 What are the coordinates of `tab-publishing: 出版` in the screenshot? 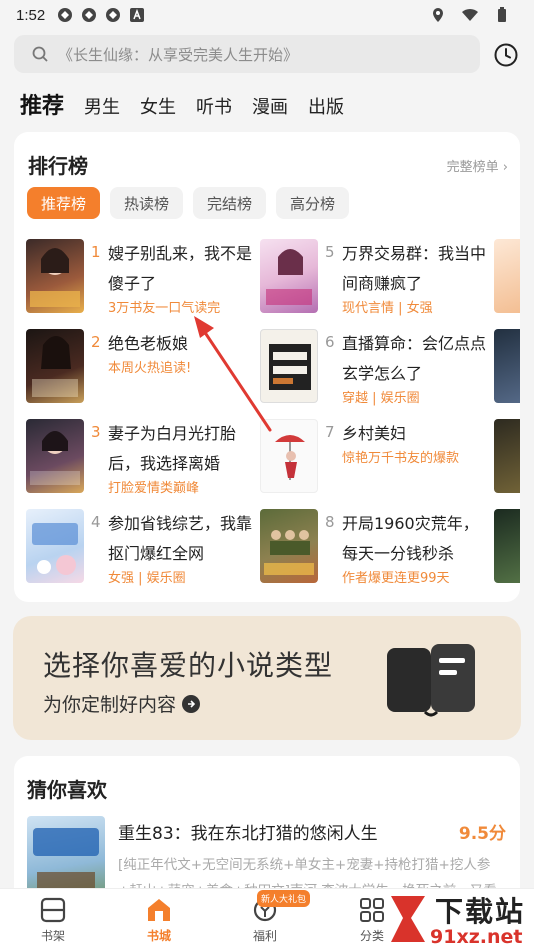 It's located at (326, 106).